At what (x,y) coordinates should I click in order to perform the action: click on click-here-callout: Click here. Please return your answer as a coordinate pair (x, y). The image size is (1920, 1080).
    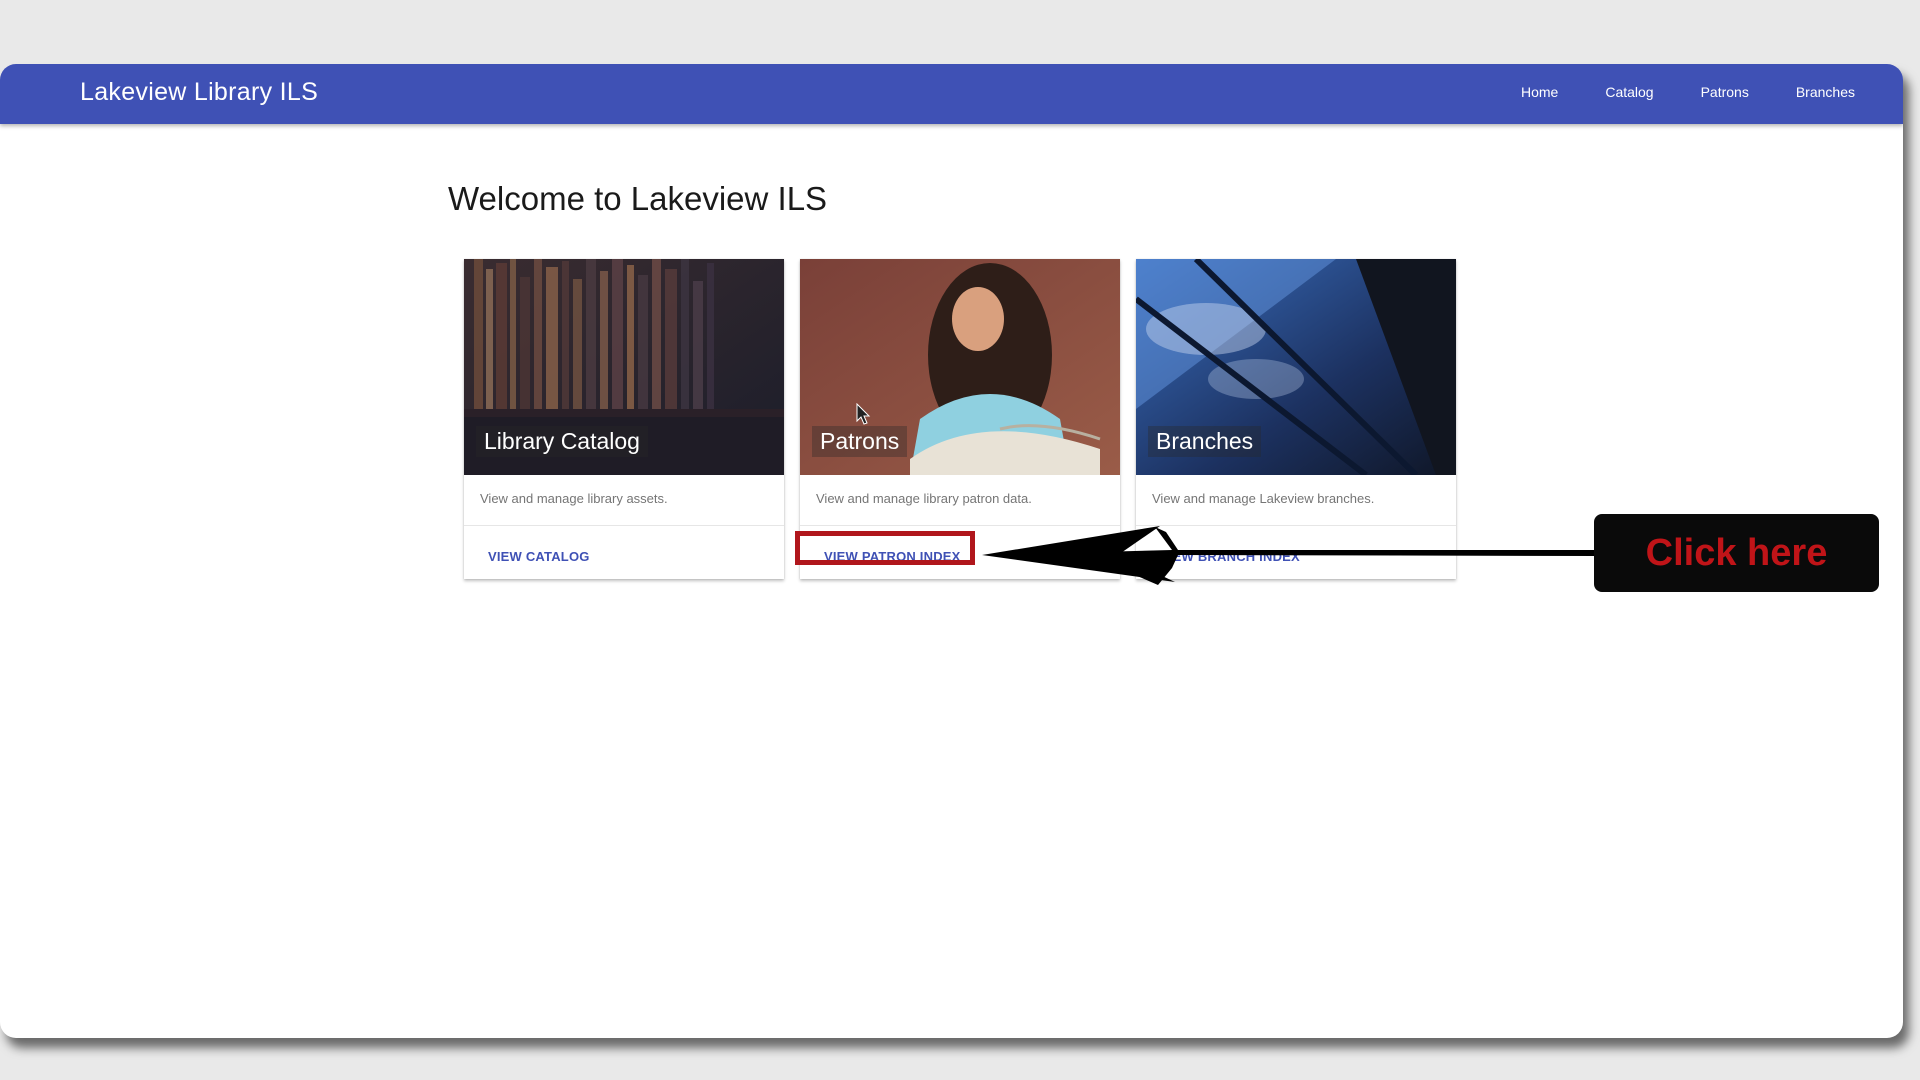
    Looking at the image, I should click on (1736, 553).